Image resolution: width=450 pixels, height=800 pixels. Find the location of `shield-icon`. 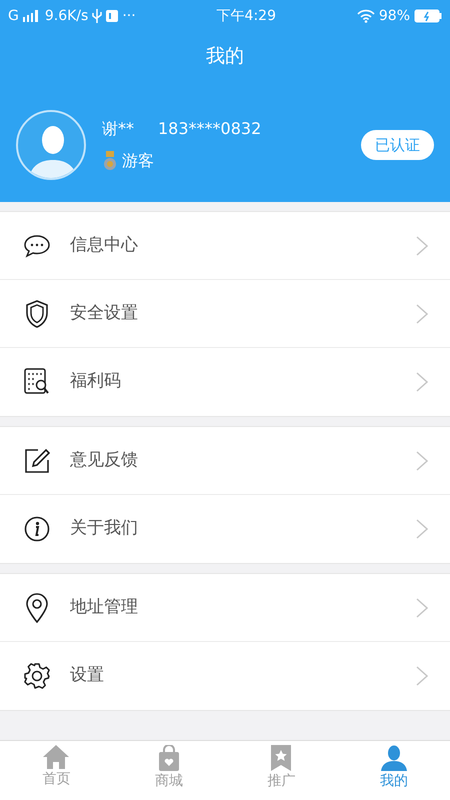

shield-icon is located at coordinates (37, 314).